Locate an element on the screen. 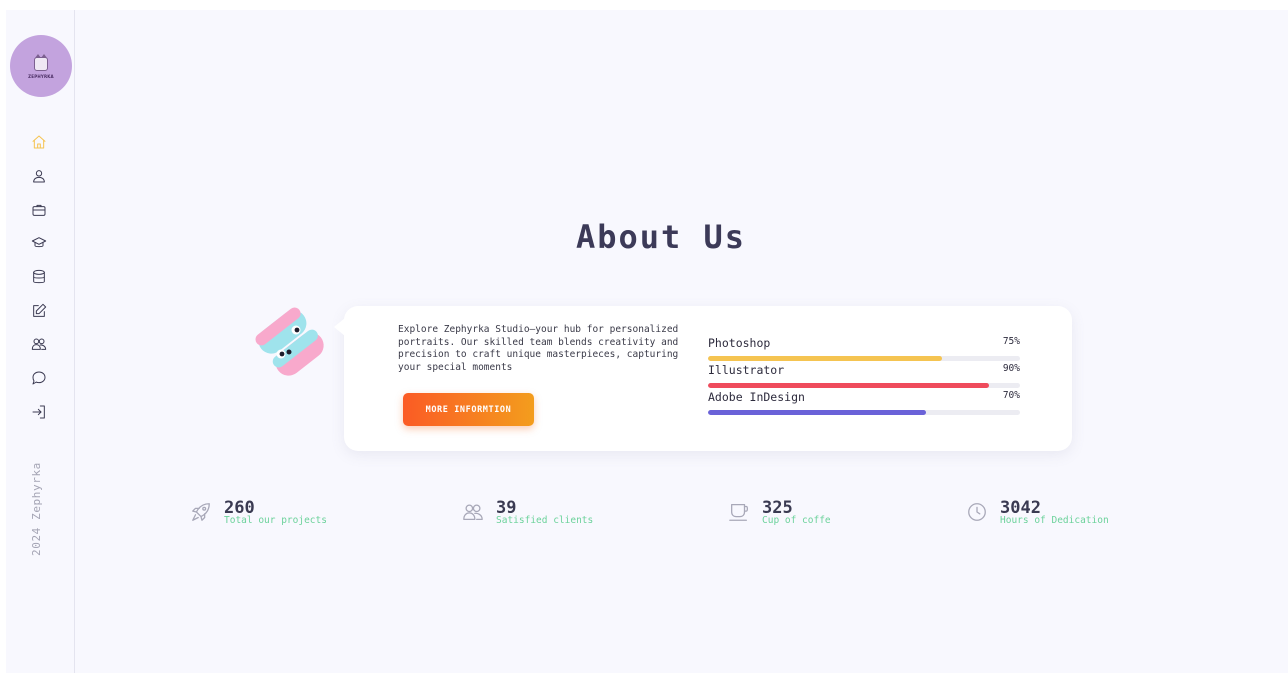  logo-text: ZEPHYRKA is located at coordinates (41, 76).